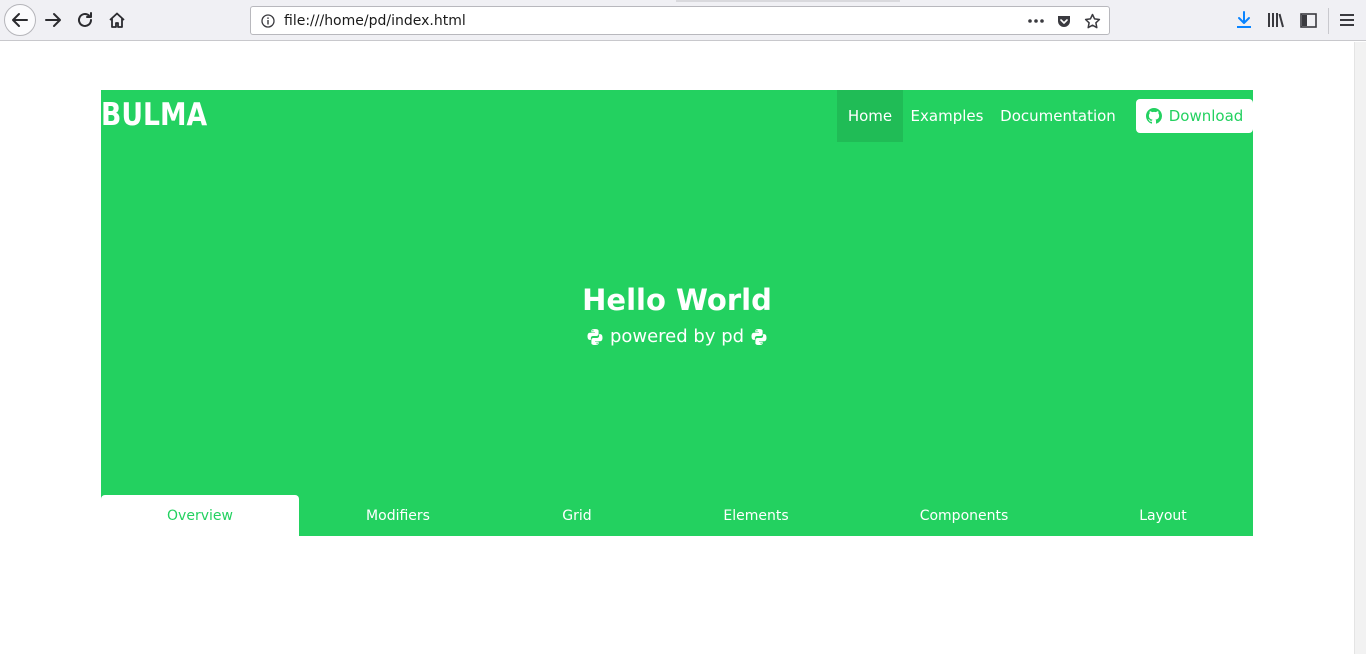  I want to click on home-icon, so click(117, 20).